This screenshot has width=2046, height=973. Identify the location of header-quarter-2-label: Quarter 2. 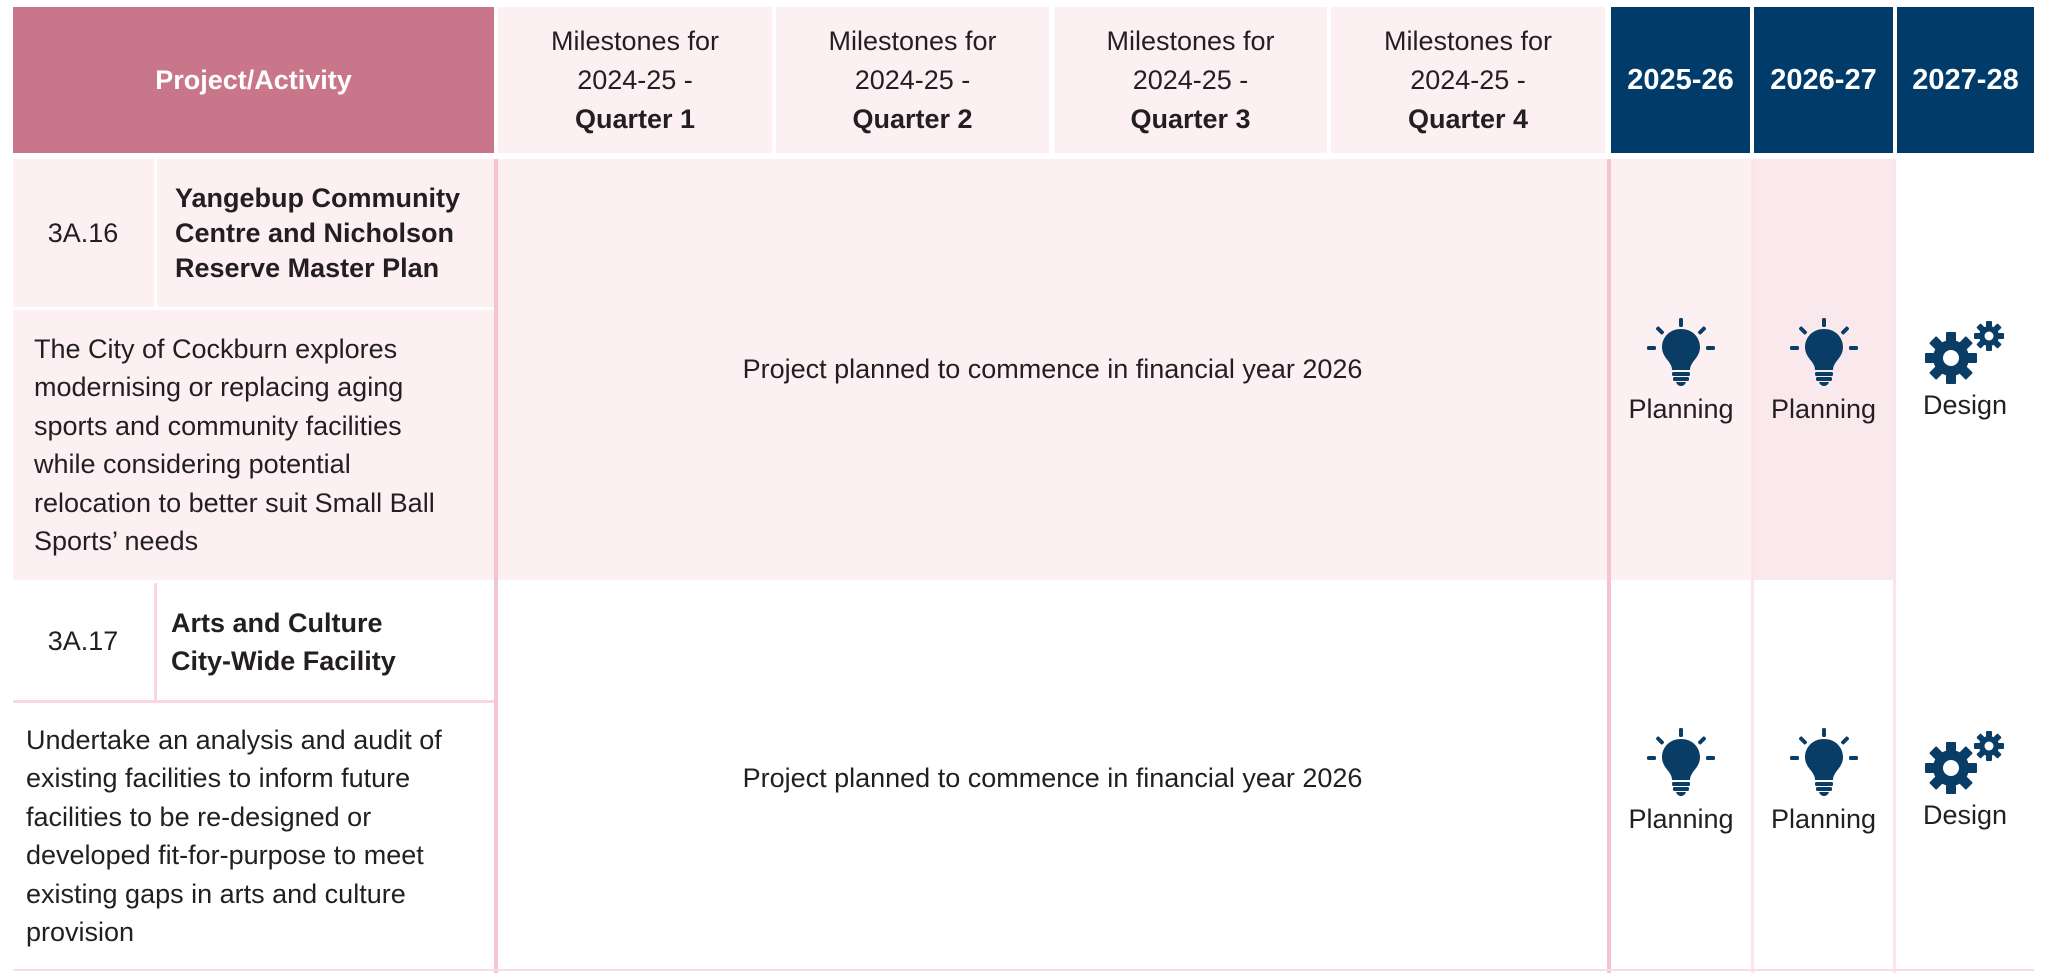
(912, 118).